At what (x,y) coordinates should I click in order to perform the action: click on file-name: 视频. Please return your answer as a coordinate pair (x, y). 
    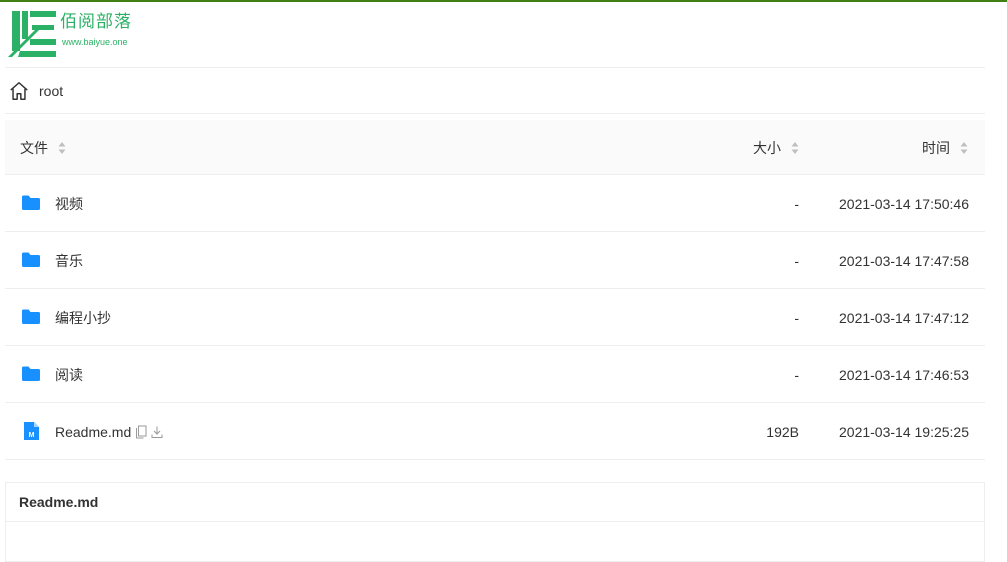
    Looking at the image, I should click on (69, 203).